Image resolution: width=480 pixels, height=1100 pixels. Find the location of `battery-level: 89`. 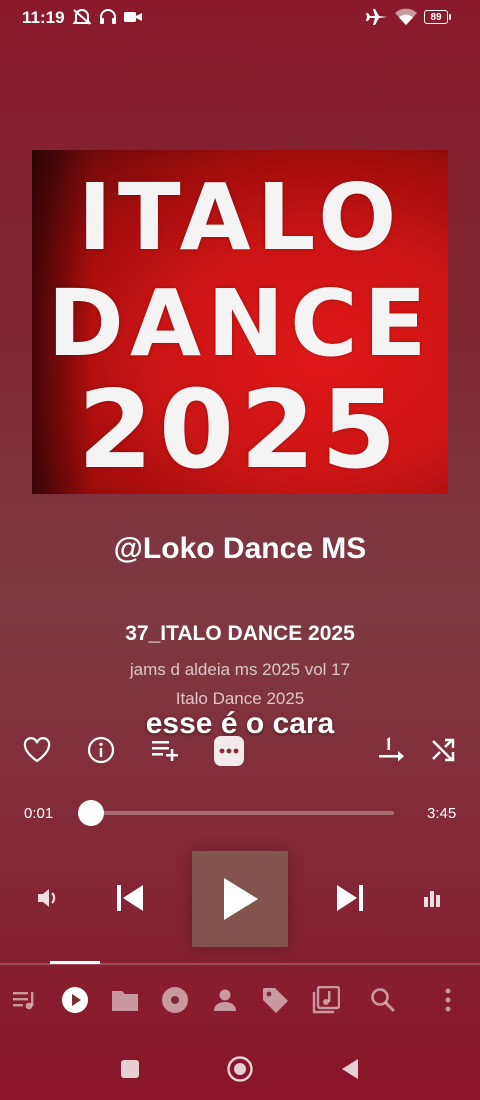

battery-level: 89 is located at coordinates (436, 17).